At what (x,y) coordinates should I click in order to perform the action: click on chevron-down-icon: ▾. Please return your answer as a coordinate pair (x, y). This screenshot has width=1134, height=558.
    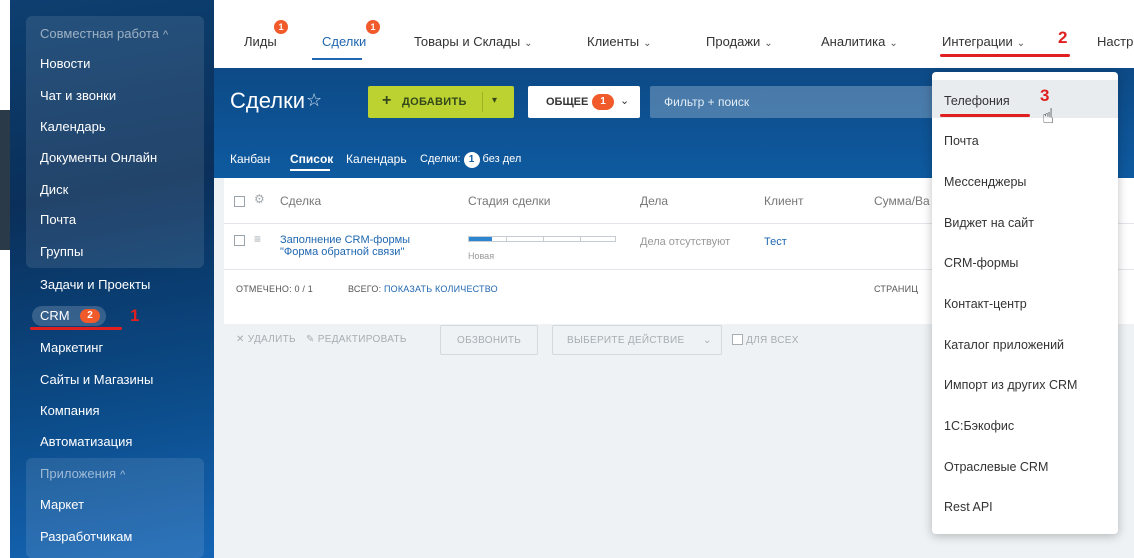
    Looking at the image, I should click on (494, 100).